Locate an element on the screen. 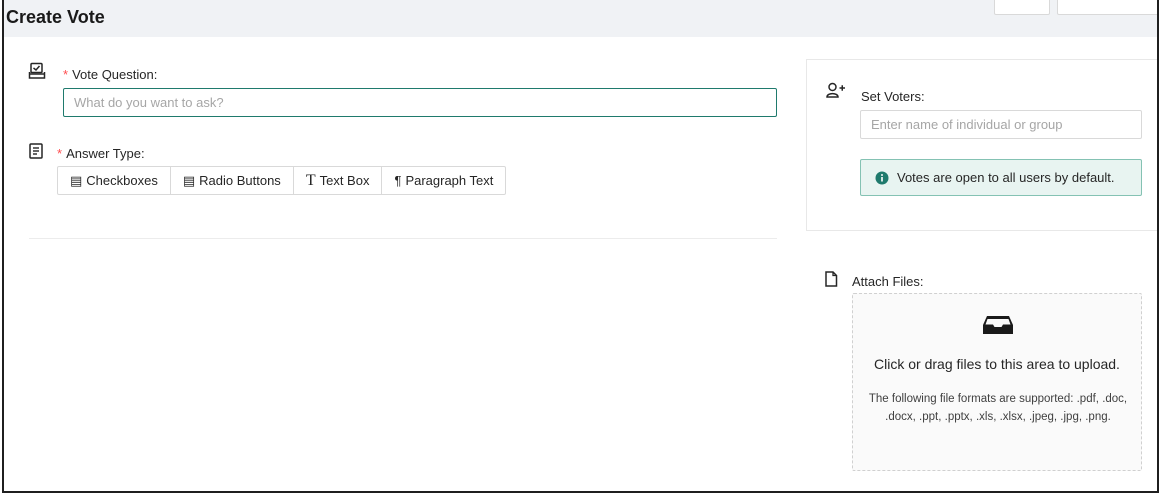 The image size is (1162, 496). text-t-icon: T is located at coordinates (310, 180).